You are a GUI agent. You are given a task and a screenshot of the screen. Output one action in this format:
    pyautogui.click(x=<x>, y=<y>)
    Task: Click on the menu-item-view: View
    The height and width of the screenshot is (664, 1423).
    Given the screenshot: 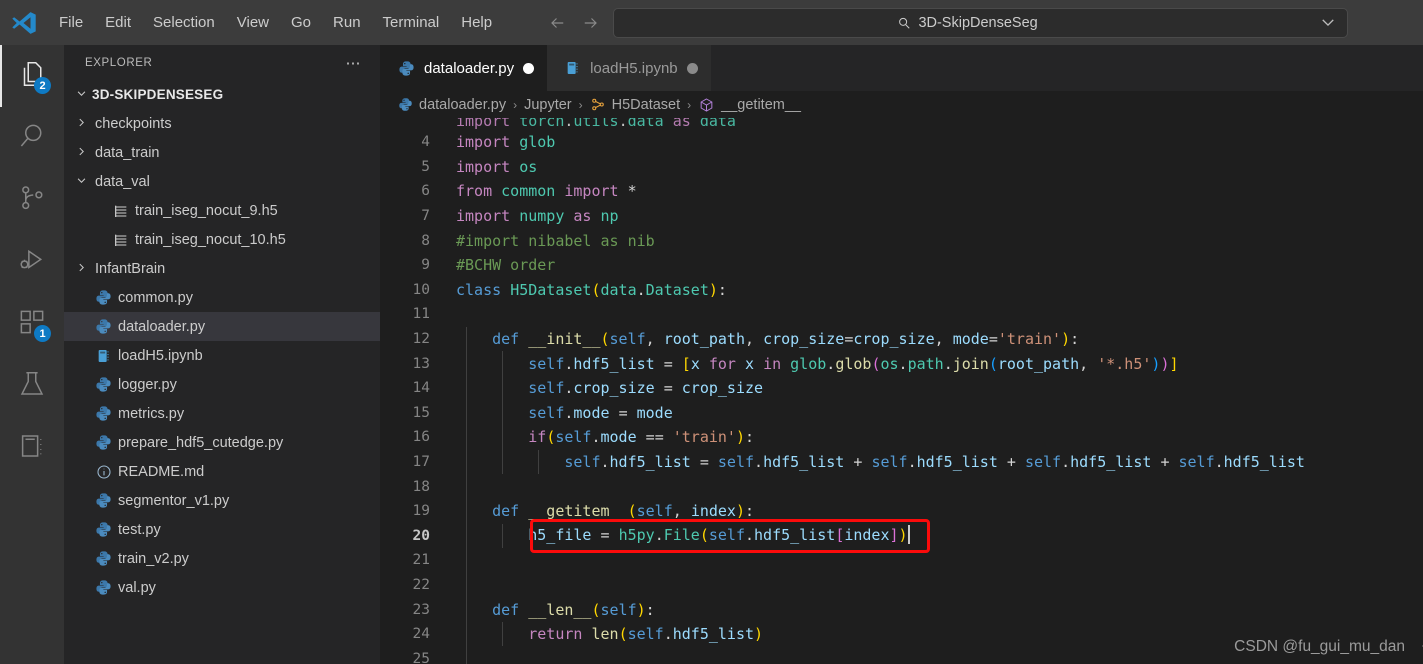 What is the action you would take?
    pyautogui.click(x=253, y=22)
    